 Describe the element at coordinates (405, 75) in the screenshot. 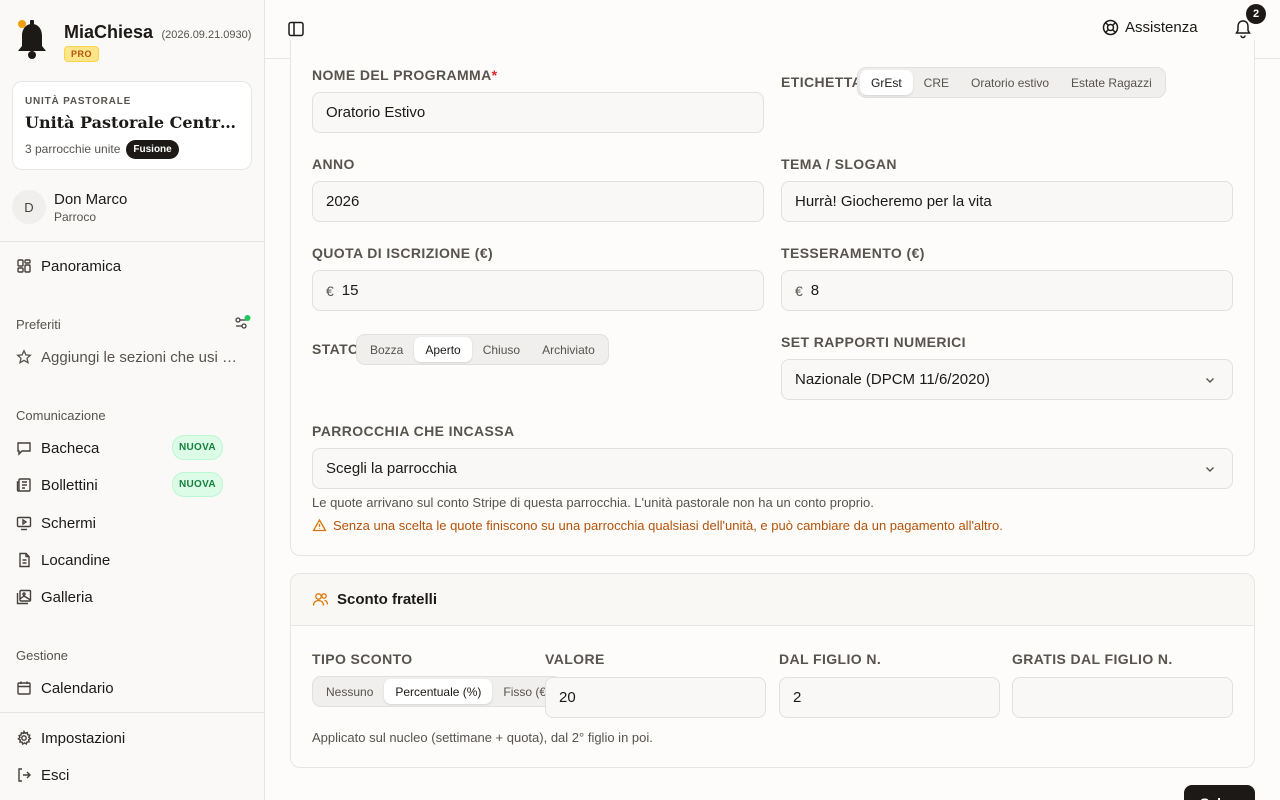

I see `program-name-label: NOME DEL PROGRAMMA*` at that location.